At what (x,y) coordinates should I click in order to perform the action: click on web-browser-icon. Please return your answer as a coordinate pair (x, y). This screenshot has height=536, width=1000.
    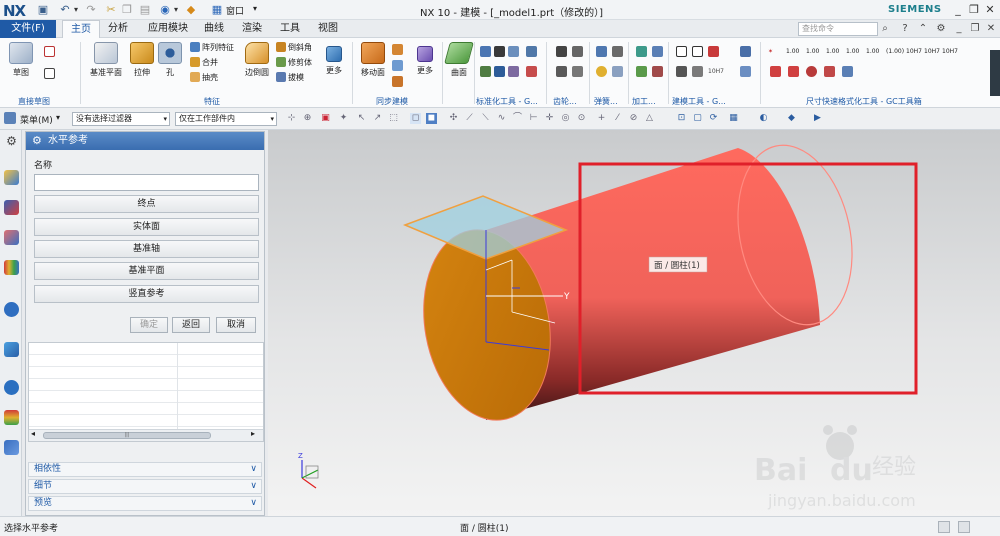
    Looking at the image, I should click on (11, 309).